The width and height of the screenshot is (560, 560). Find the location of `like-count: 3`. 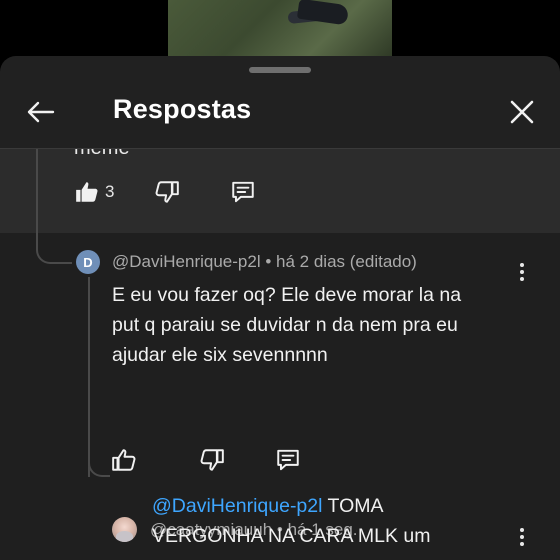

like-count: 3 is located at coordinates (110, 191).